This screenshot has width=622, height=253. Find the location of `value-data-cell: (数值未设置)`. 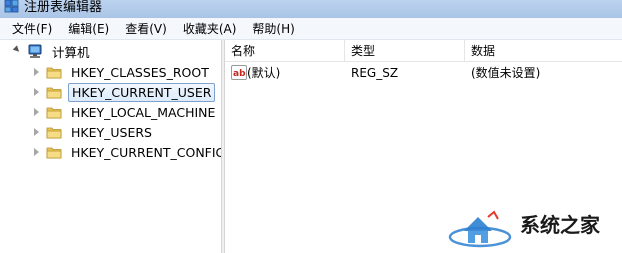

value-data-cell: (数值未设置) is located at coordinates (506, 73).